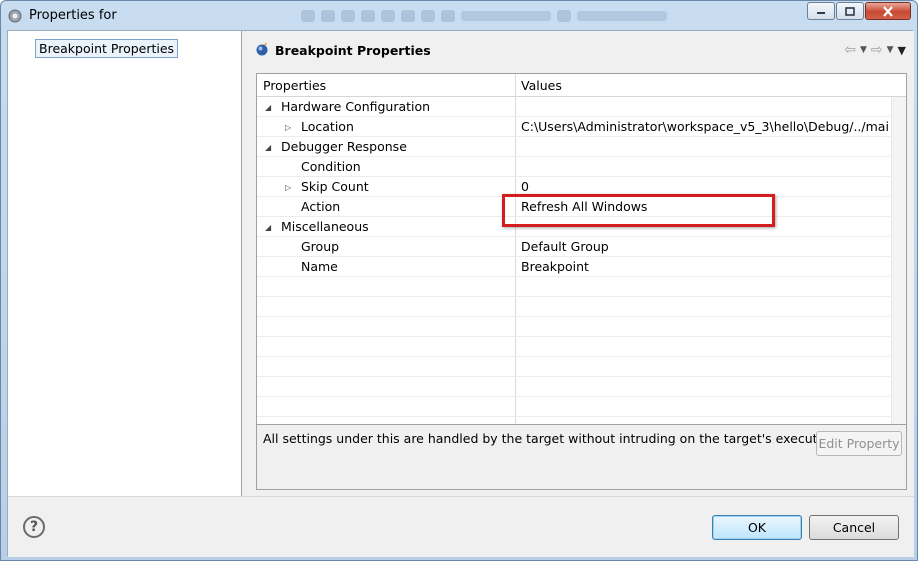  I want to click on close-button, so click(888, 11).